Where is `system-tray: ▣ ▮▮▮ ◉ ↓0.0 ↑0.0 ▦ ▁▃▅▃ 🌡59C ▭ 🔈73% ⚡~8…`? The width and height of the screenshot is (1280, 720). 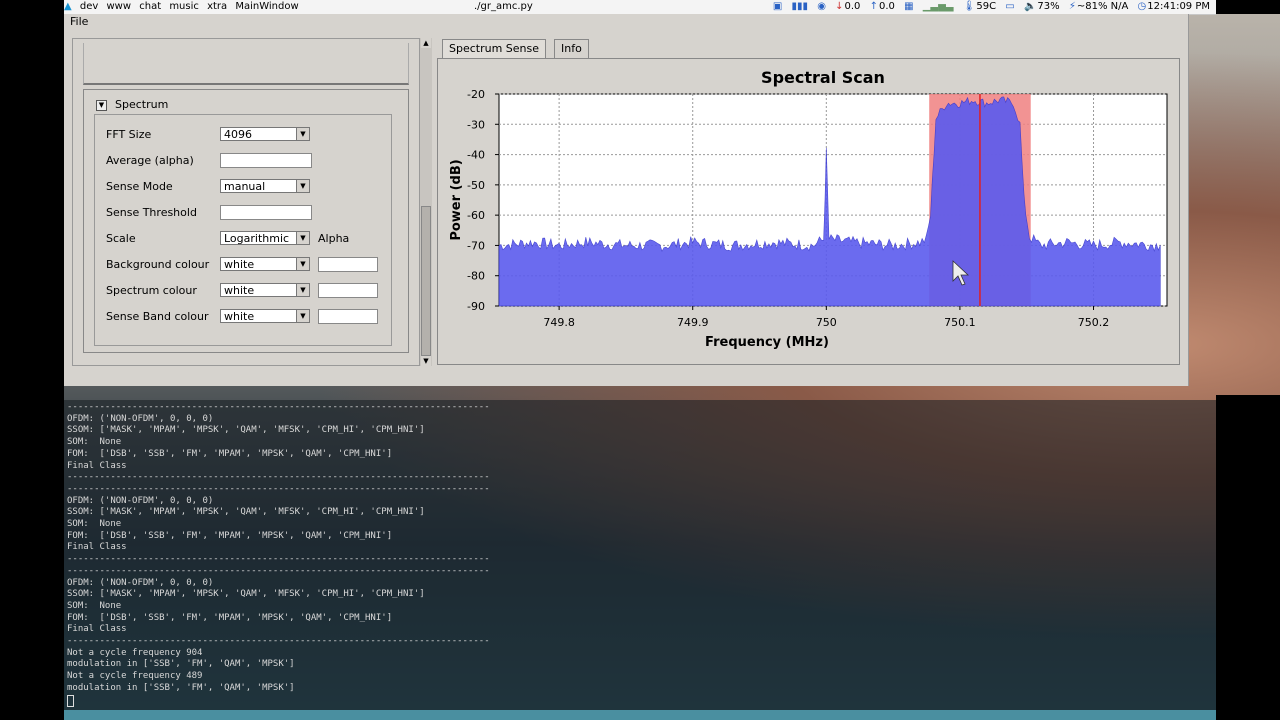
system-tray: ▣ ▮▮▮ ◉ ↓0.0 ↑0.0 ▦ ▁▃▅▃ 🌡59C ▭ 🔈73% ⚡~8… is located at coordinates (988, 7).